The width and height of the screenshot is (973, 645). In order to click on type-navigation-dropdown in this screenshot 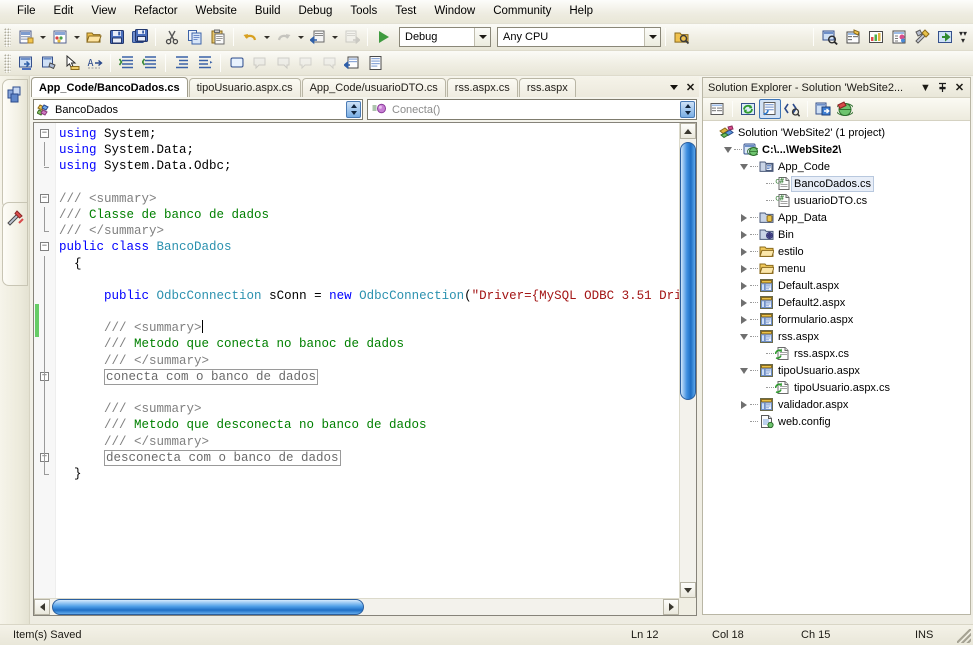, I will do `click(353, 109)`.